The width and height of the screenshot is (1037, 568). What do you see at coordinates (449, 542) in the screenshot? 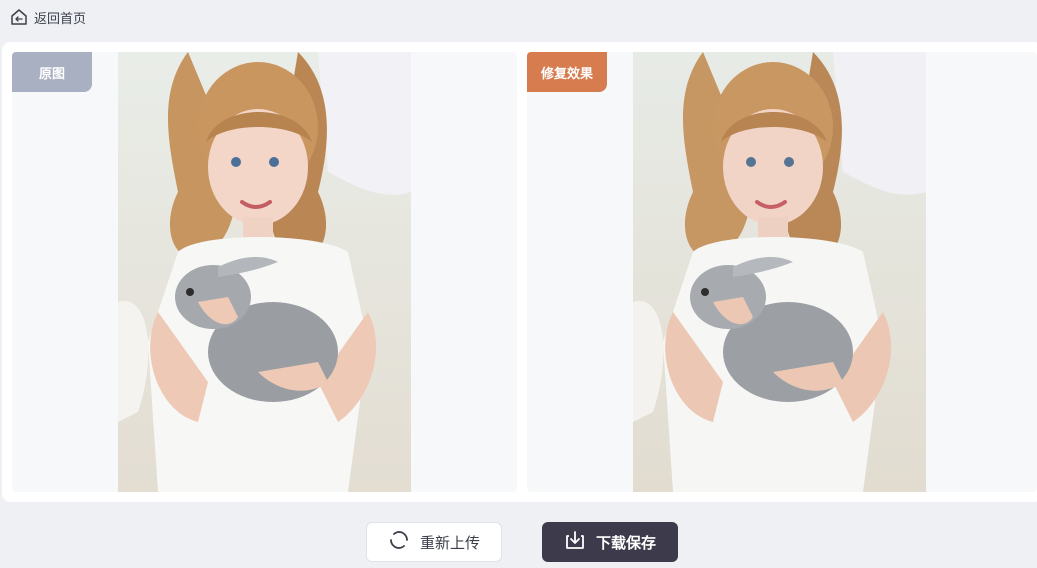
I see `reupload-label: 重新上传` at bounding box center [449, 542].